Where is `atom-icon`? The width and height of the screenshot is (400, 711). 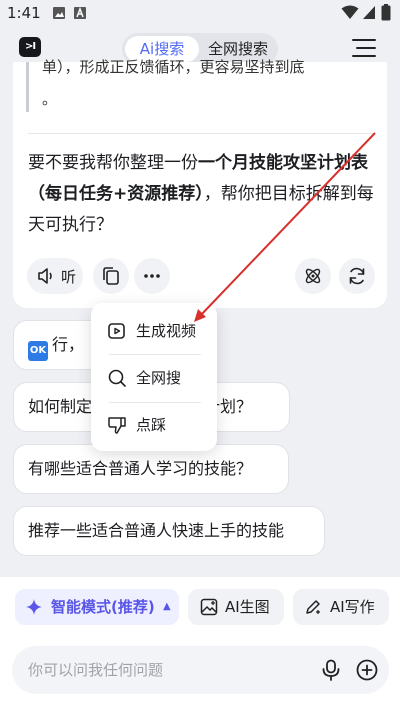
atom-icon is located at coordinates (313, 276).